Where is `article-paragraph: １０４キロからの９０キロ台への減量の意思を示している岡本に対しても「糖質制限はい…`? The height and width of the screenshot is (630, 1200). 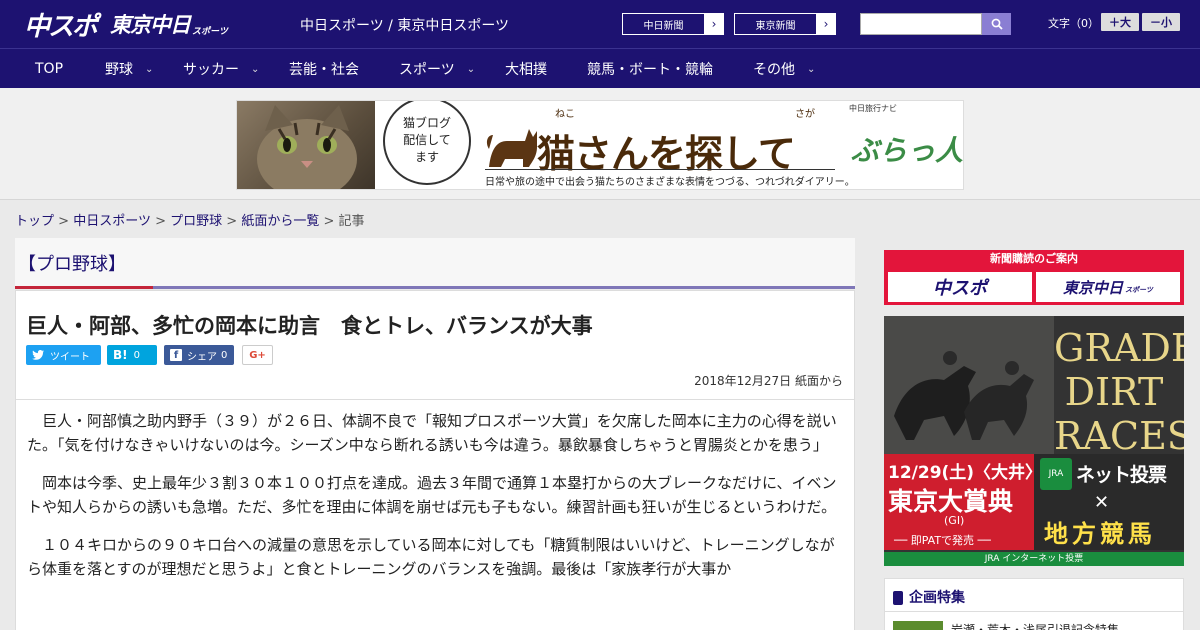
article-paragraph: １０４キロからの９０キロ台への減量の意思を示している岡本に対しても「糖質制限はい… is located at coordinates (431, 557).